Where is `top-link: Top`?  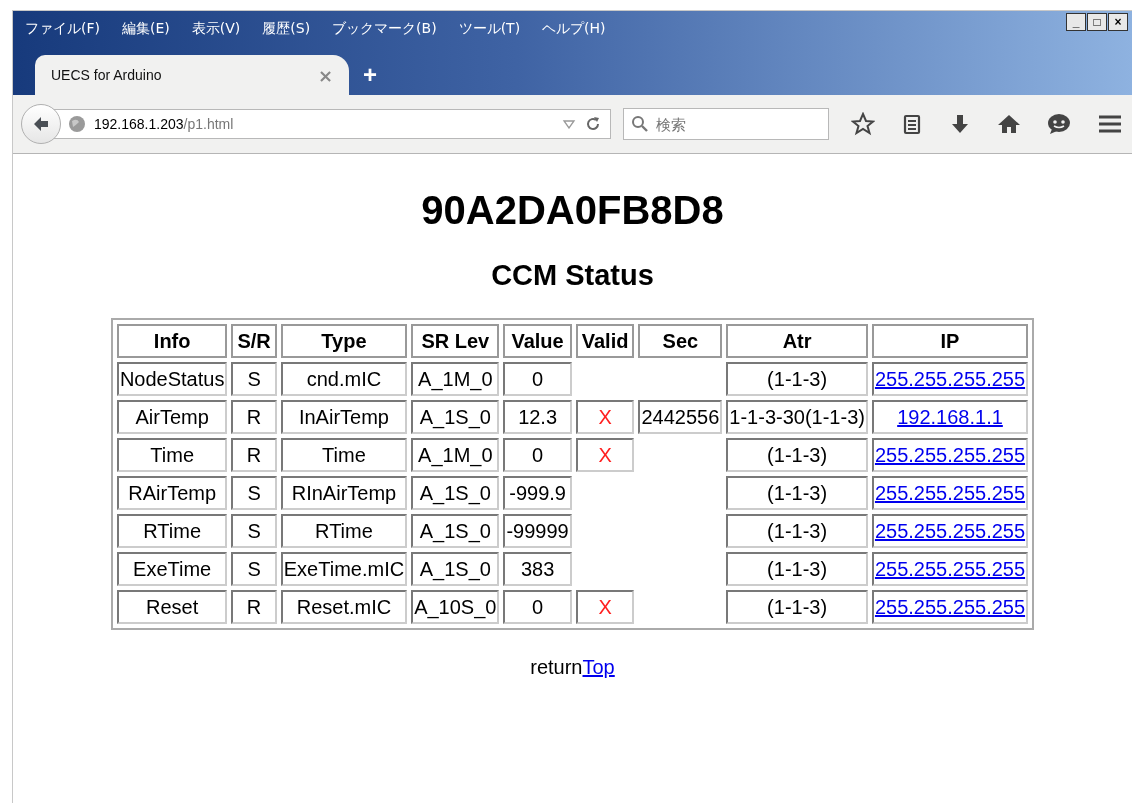 top-link: Top is located at coordinates (598, 667).